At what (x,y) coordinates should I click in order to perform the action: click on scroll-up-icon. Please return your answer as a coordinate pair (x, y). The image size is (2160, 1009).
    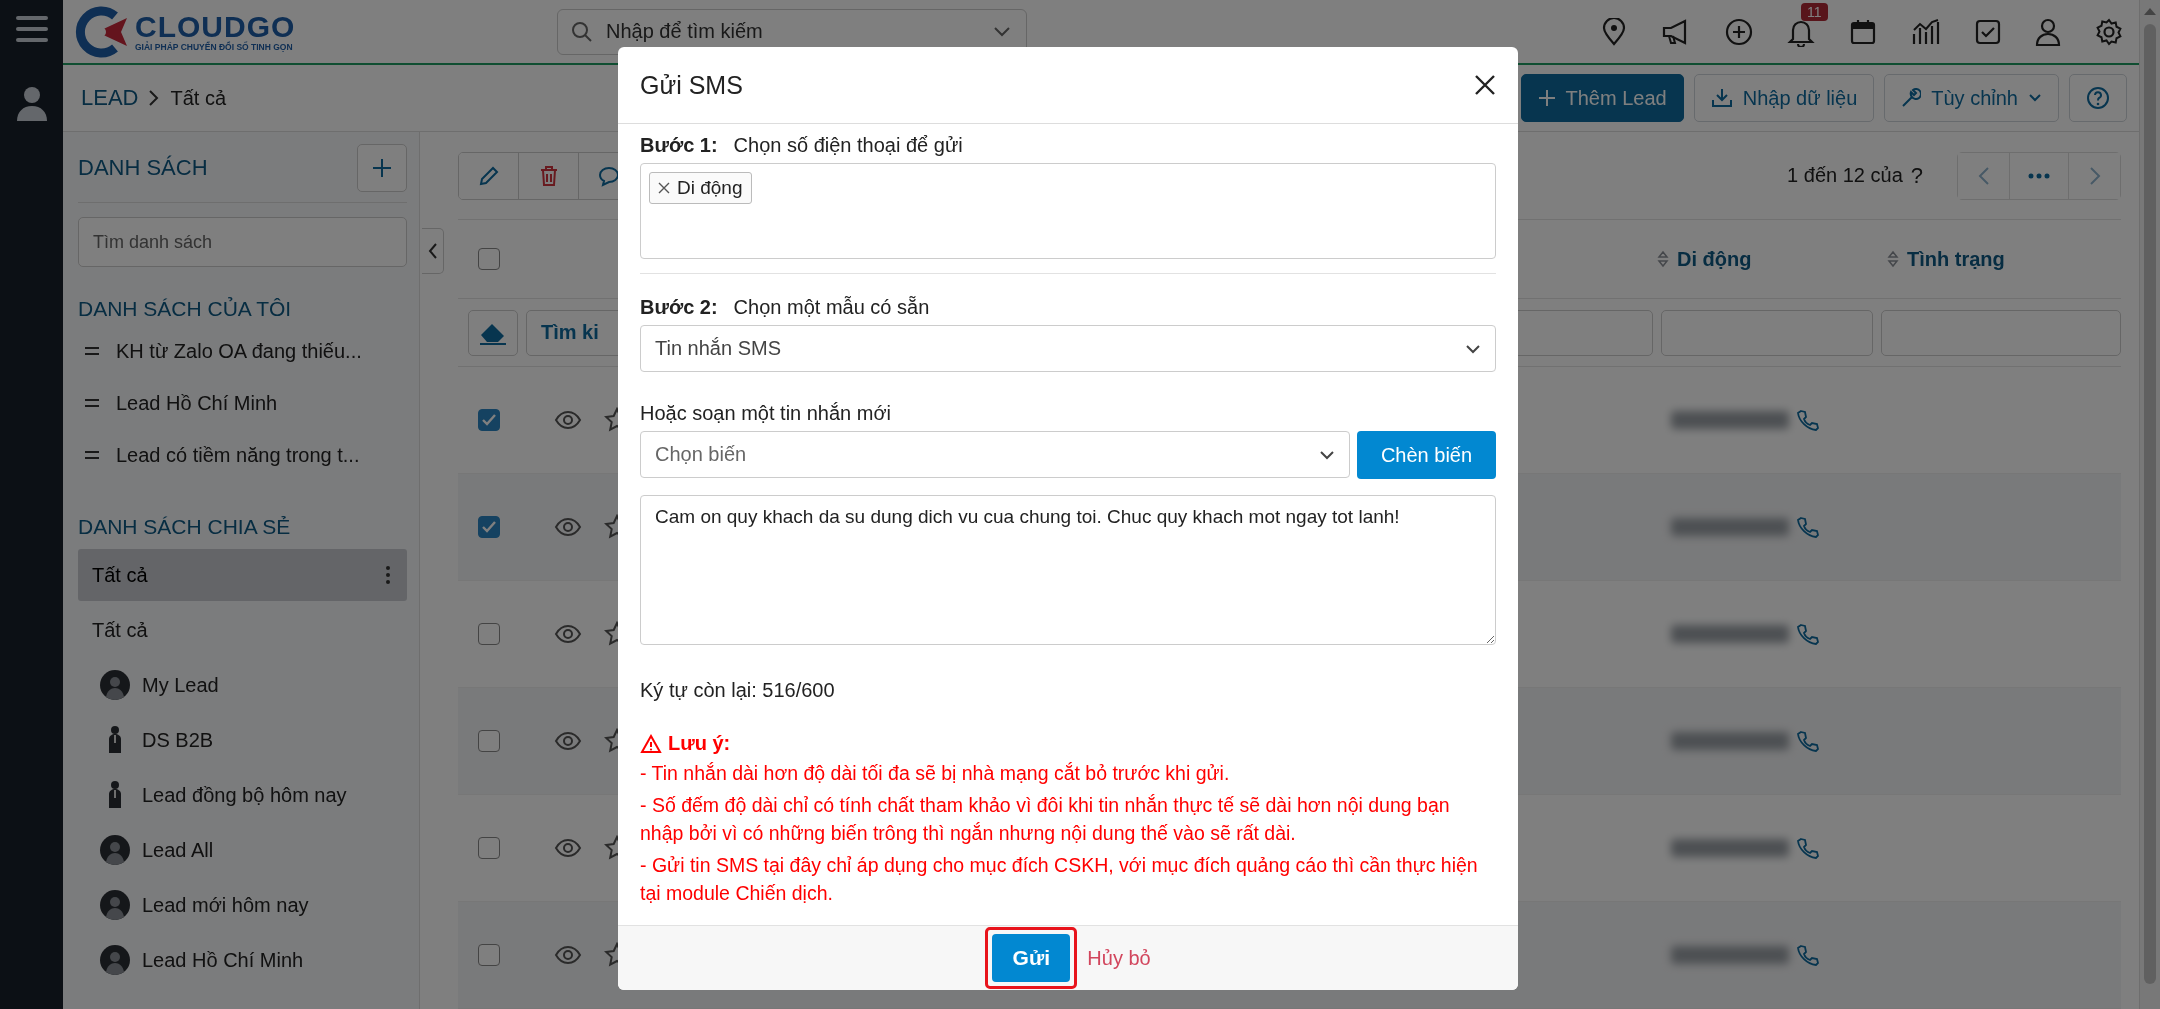
    Looking at the image, I should click on (2150, 11).